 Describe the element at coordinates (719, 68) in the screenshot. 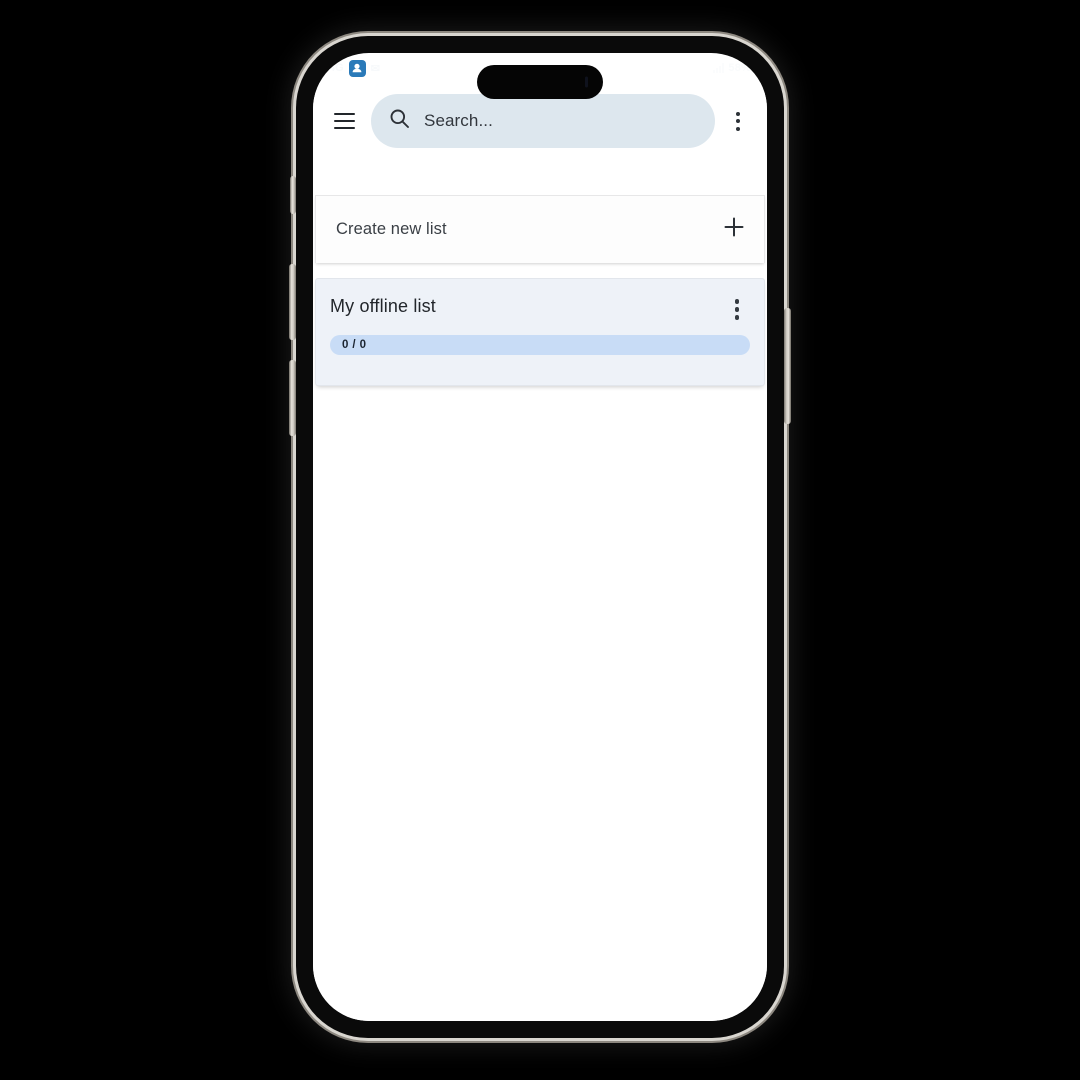

I see `signal-bars-icon` at that location.